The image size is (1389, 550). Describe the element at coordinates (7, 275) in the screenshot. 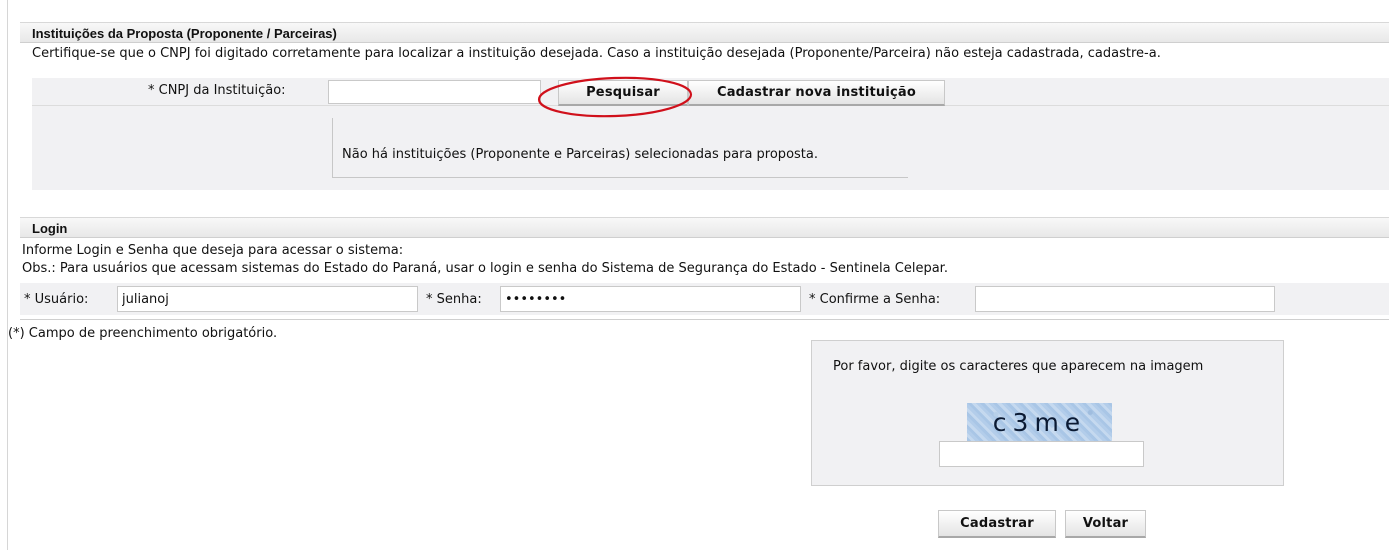

I see `left-border` at that location.